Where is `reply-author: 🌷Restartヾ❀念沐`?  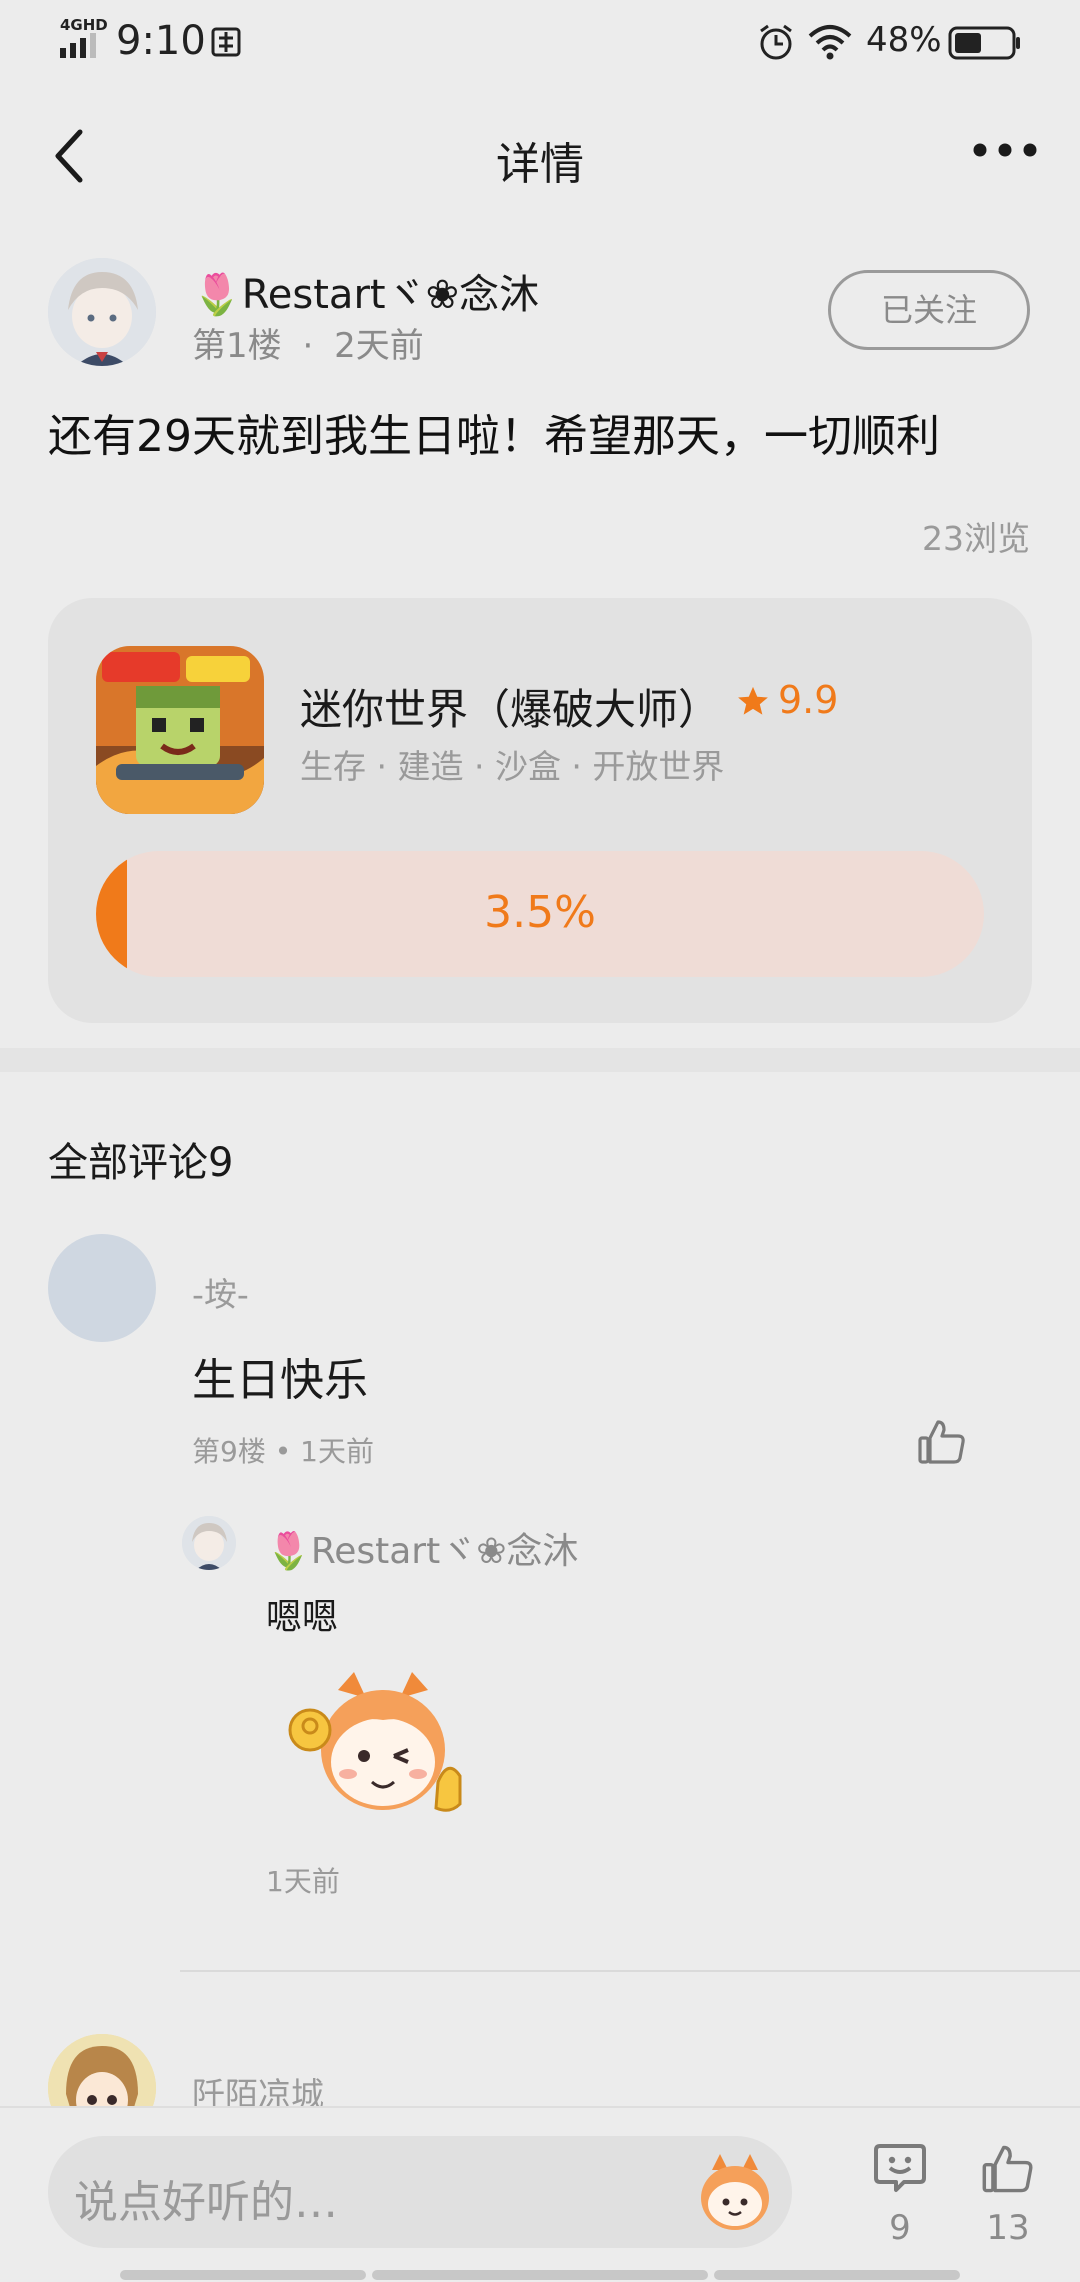
reply-author: 🌷Restartヾ❀念沐 is located at coordinates (422, 1548).